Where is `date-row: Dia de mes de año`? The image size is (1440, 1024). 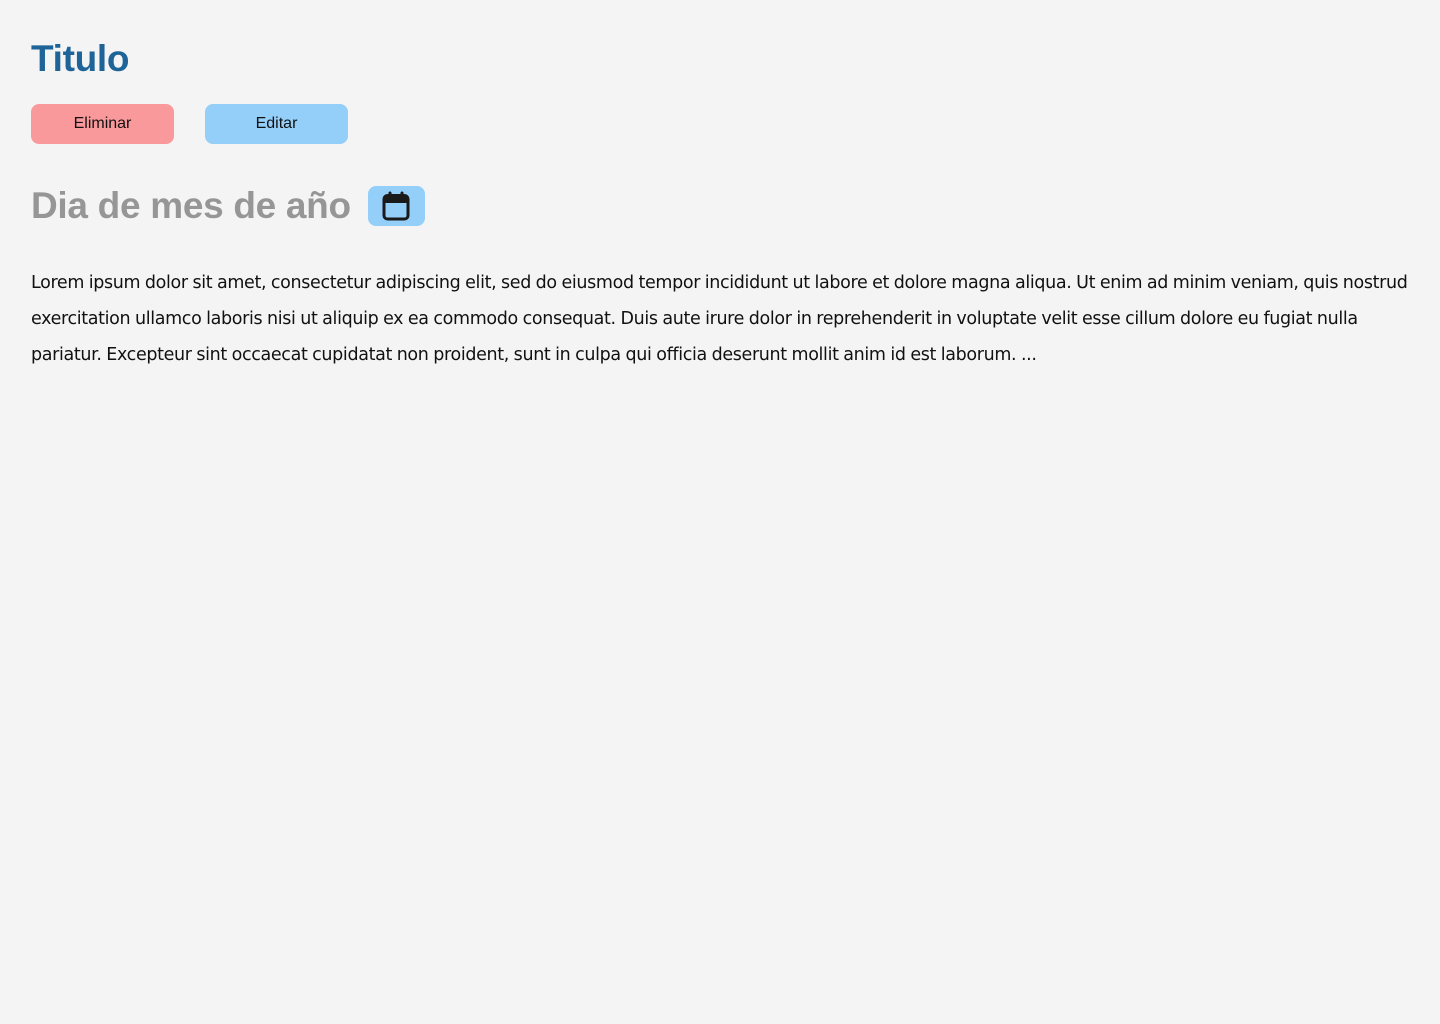 date-row: Dia de mes de año is located at coordinates (228, 206).